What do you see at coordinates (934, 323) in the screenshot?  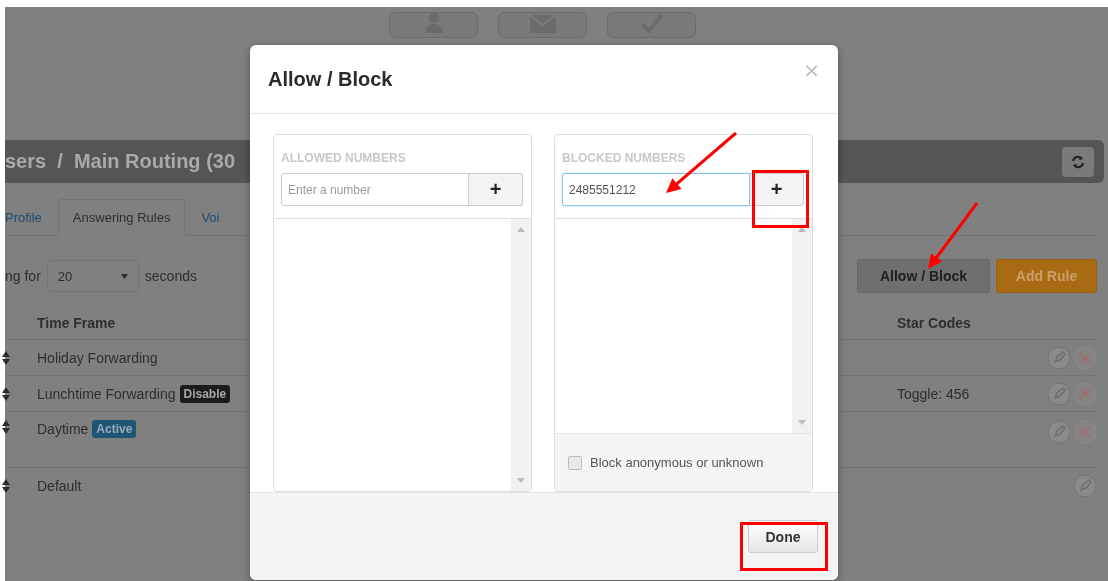 I see `column-header: Star Codes` at bounding box center [934, 323].